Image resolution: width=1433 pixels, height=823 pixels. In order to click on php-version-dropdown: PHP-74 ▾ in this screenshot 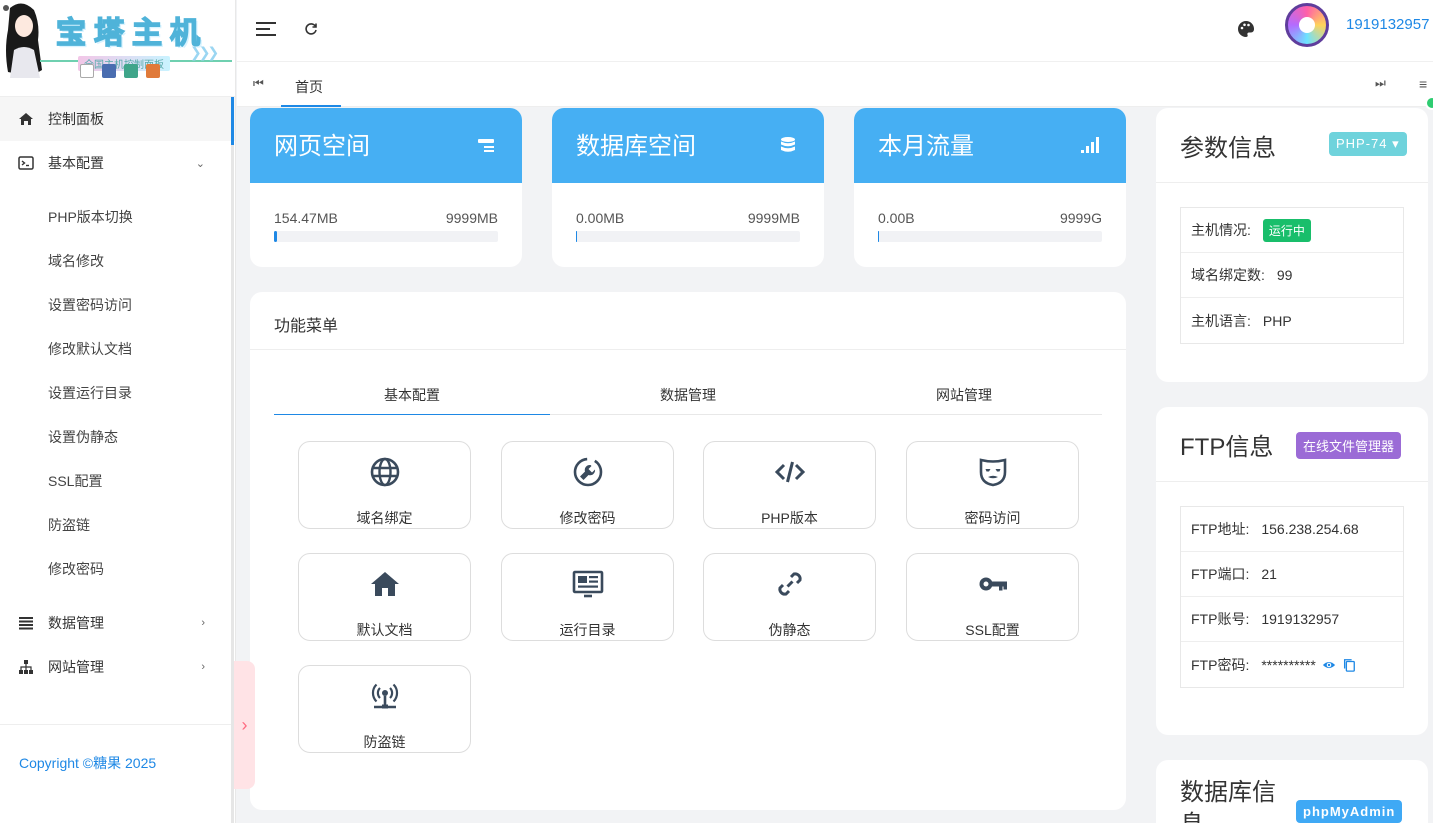, I will do `click(1368, 144)`.